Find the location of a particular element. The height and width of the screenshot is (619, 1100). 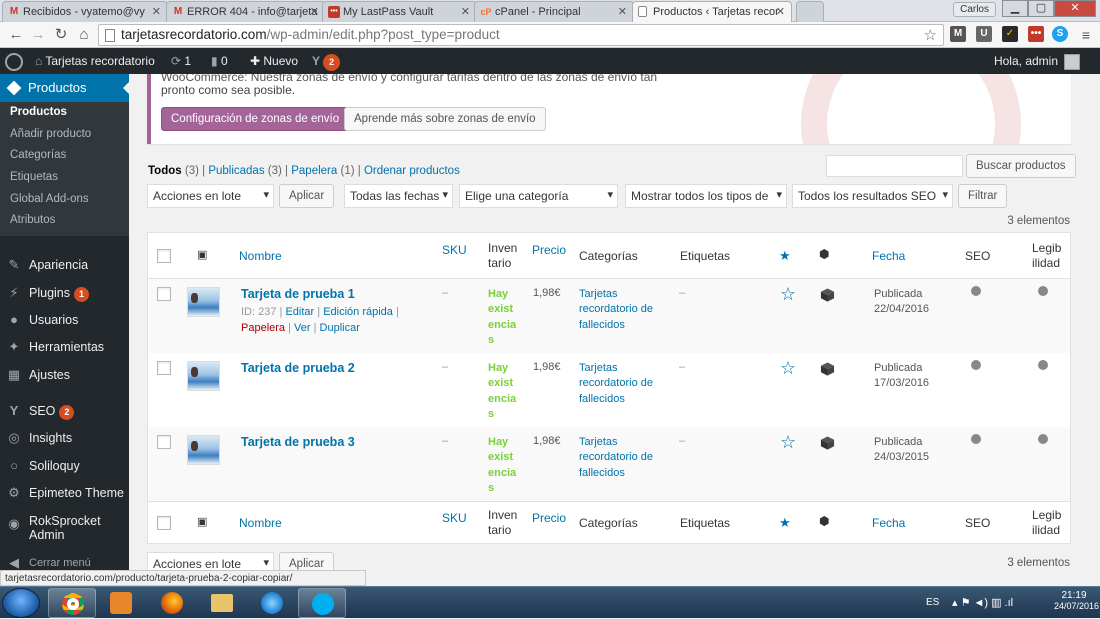

sort-products-link: Ordenar productos is located at coordinates (412, 171).